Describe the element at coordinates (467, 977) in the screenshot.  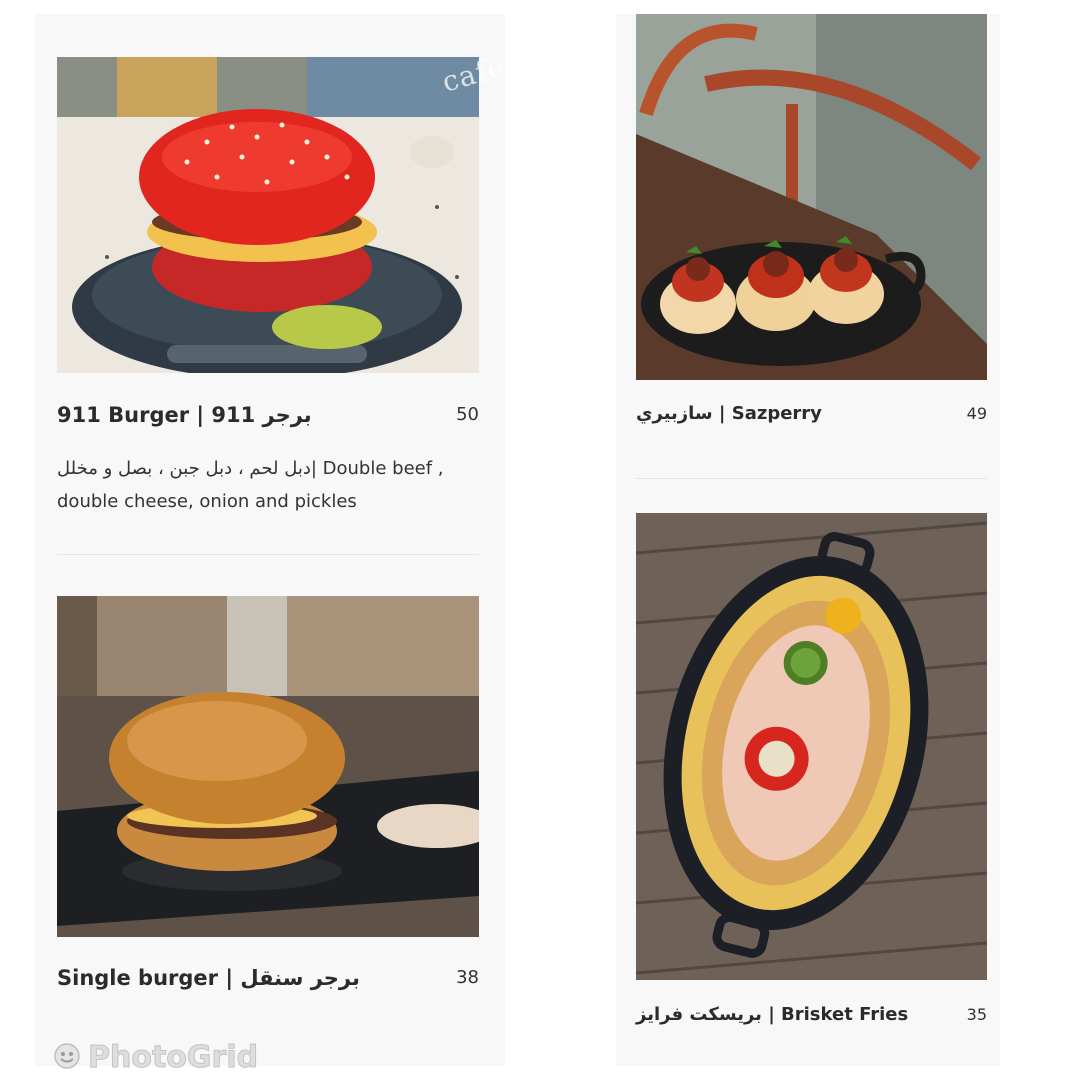
I see `item-price-single-burger: 38` at that location.